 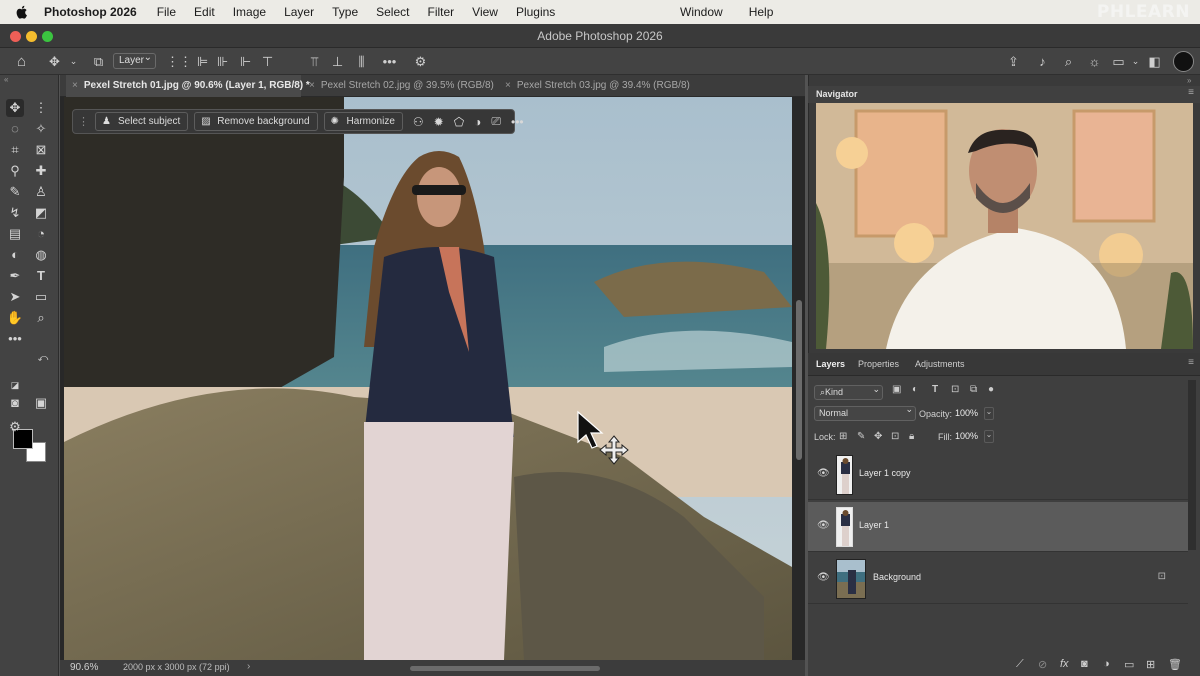 I want to click on menu-view: View, so click(x=485, y=12).